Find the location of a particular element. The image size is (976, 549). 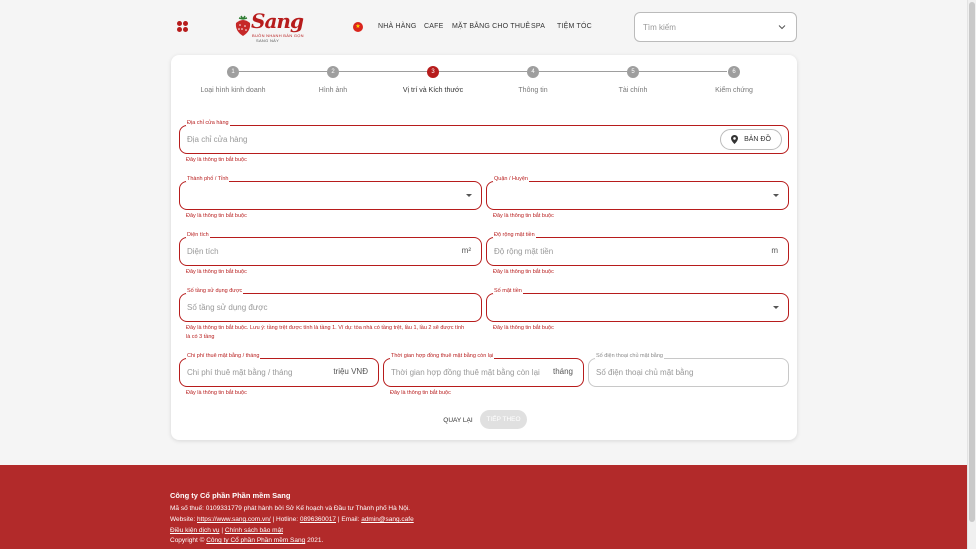

area-label: Diện tích is located at coordinates (198, 235).